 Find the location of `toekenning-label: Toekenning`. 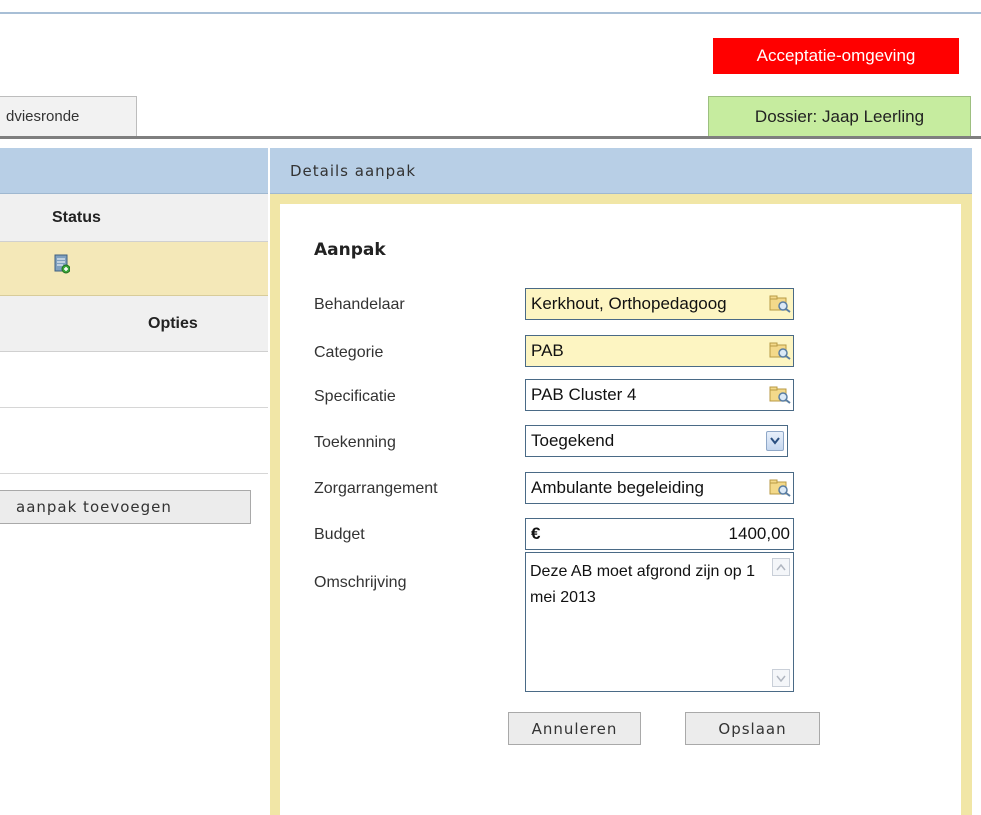

toekenning-label: Toekenning is located at coordinates (355, 442).